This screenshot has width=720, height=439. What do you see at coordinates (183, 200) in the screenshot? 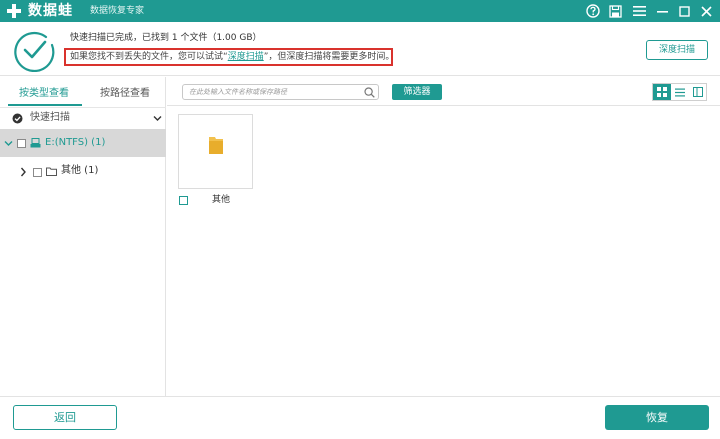
I see `file-checkbox` at bounding box center [183, 200].